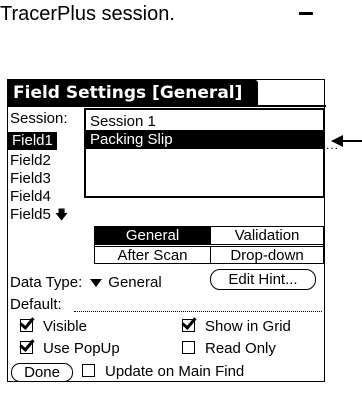  What do you see at coordinates (53, 327) in the screenshot?
I see `visible-checkbox: Visible` at bounding box center [53, 327].